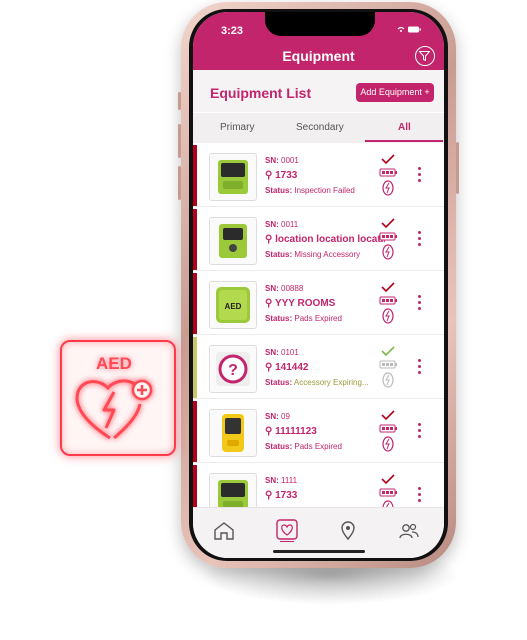 The width and height of the screenshot is (527, 640). What do you see at coordinates (325, 431) in the screenshot?
I see `location: ⚲ 11111123` at bounding box center [325, 431].